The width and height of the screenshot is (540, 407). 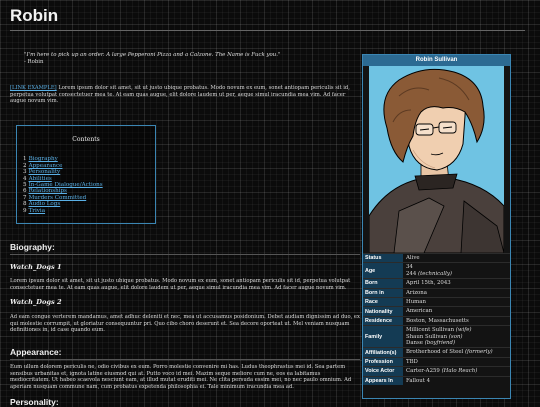 I want to click on infobox-key: Born in, so click(x=383, y=293).